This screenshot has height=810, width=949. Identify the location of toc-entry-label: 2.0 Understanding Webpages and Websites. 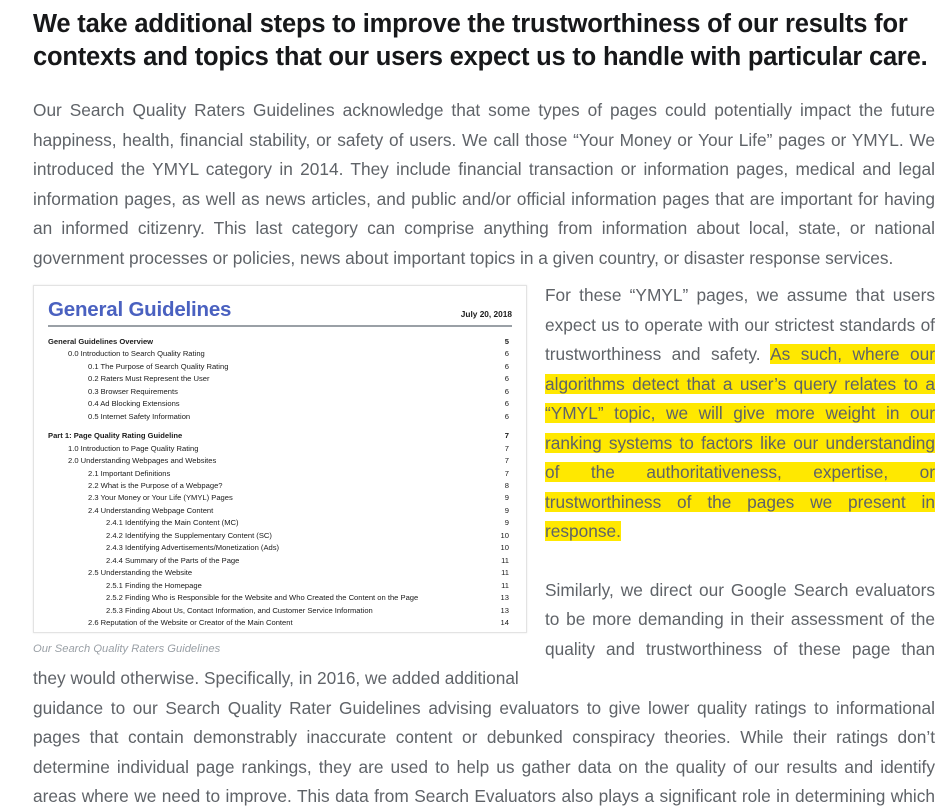
(142, 461).